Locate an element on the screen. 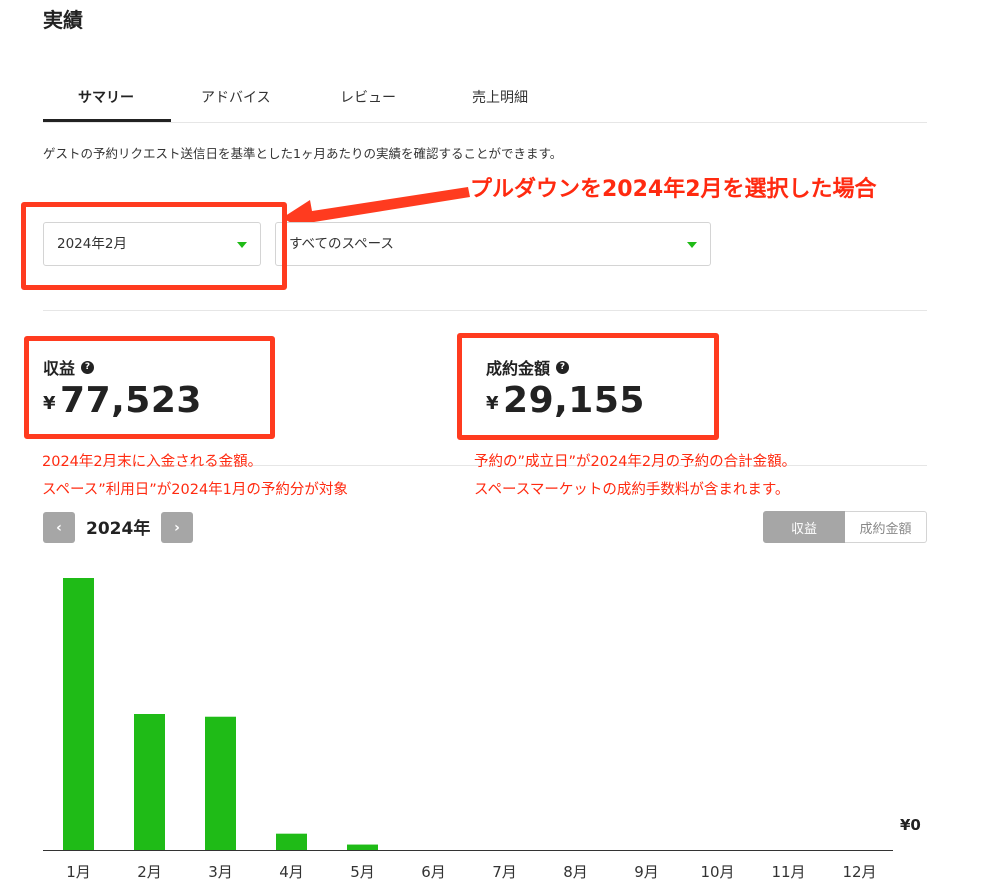  x-tick-label: 6月 is located at coordinates (433, 872).